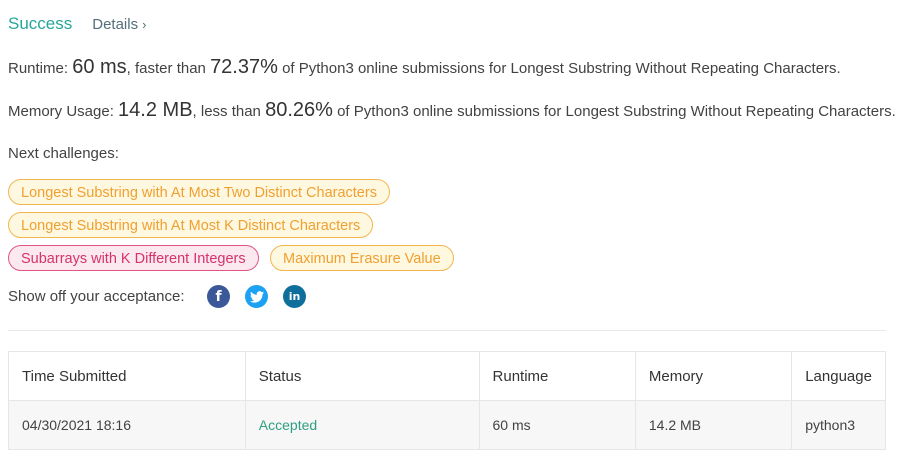  Describe the element at coordinates (38, 68) in the screenshot. I see `runtime-label: Runtime:` at that location.